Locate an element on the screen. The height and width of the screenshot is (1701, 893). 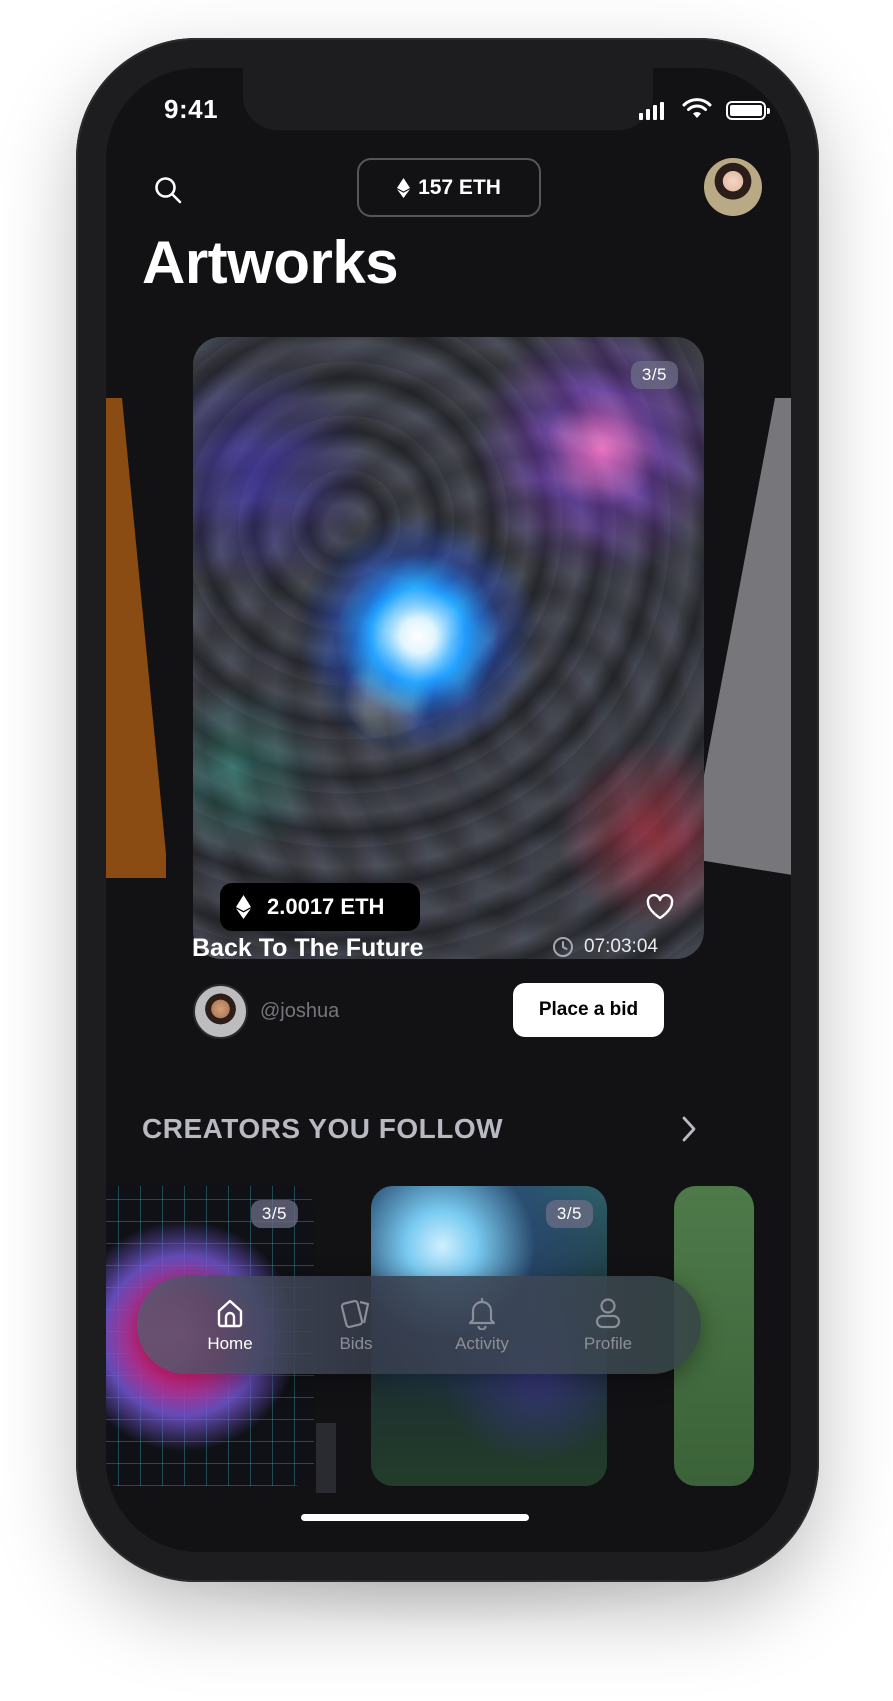
cellular-signal-icon is located at coordinates (651, 111).